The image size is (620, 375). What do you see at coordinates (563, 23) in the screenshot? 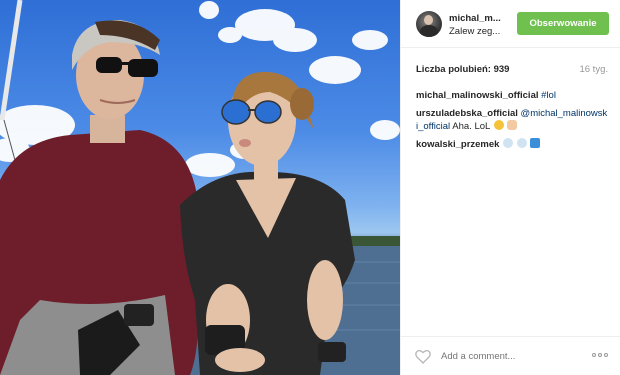
I see `following-button: Obserwowanie` at bounding box center [563, 23].